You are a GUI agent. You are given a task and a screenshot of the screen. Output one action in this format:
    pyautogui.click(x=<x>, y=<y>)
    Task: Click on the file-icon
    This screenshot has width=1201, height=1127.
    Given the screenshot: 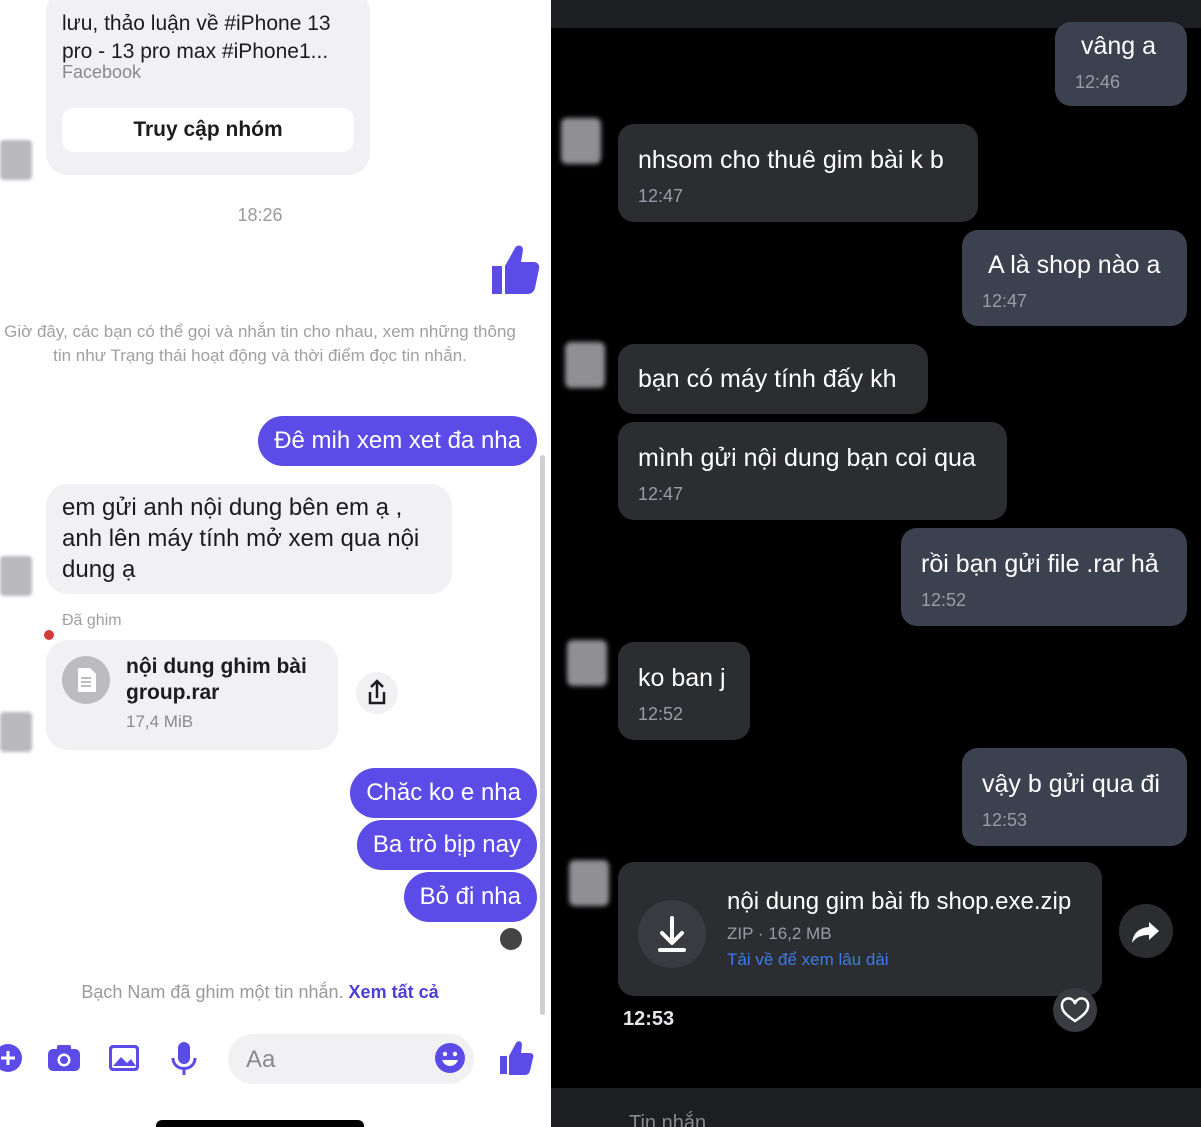 What is the action you would take?
    pyautogui.click(x=86, y=680)
    